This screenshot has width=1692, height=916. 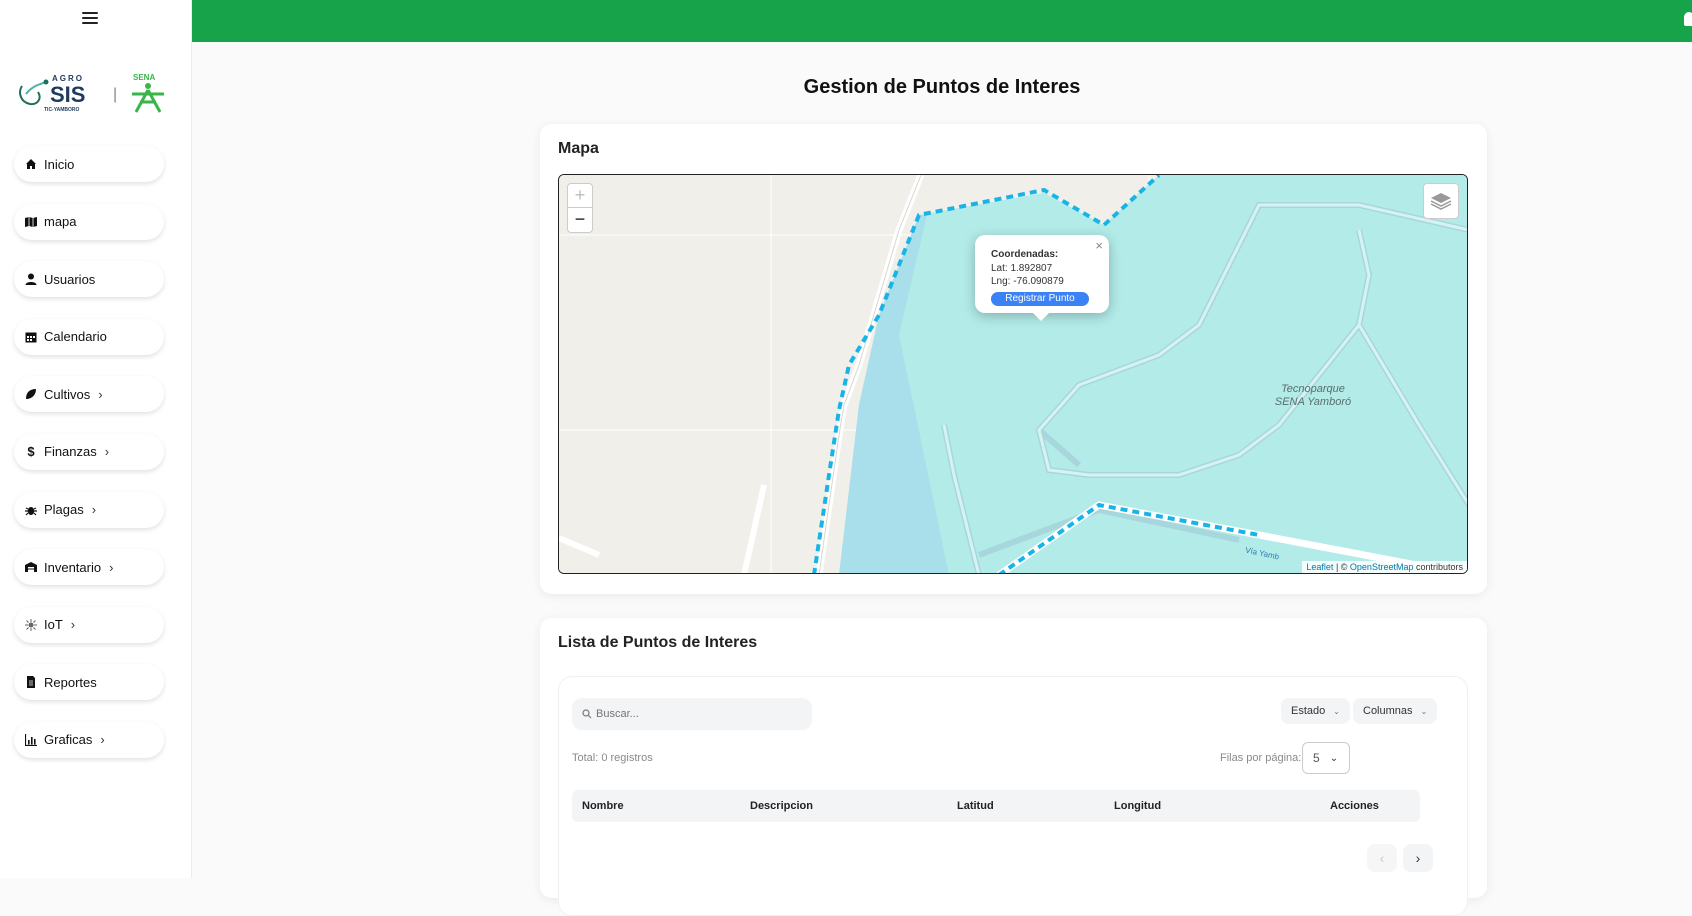 I want to click on layers-button, so click(x=1441, y=201).